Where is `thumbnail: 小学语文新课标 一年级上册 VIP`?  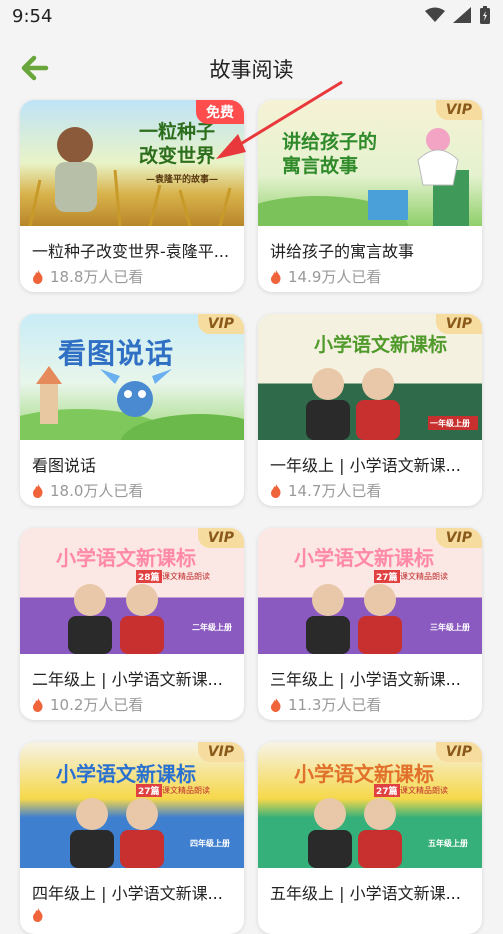 thumbnail: 小学语文新课标 一年级上册 VIP is located at coordinates (370, 377).